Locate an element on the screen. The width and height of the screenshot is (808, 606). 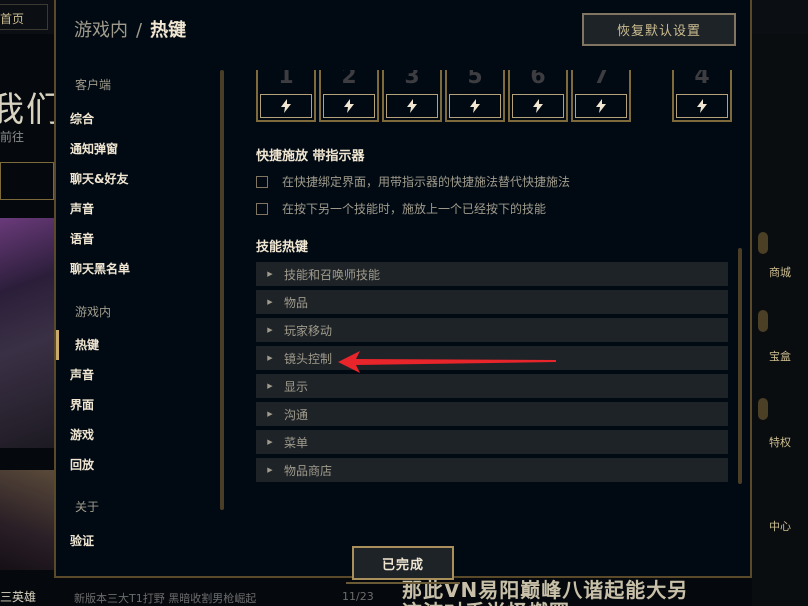
banner-headline: 我们 is located at coordinates (31, 110).